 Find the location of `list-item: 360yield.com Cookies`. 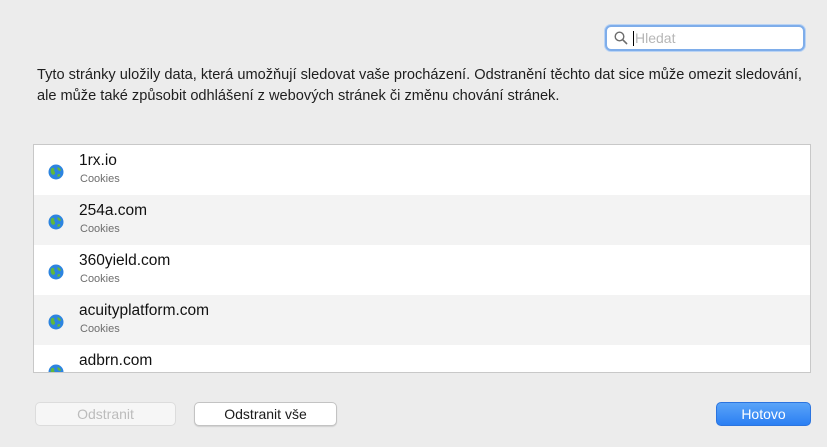

list-item: 360yield.com Cookies is located at coordinates (422, 270).